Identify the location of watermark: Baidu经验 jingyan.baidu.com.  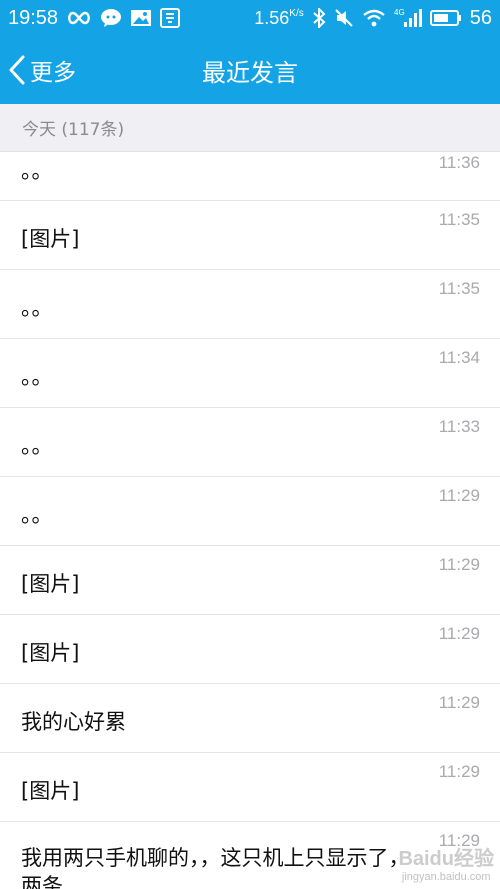
(446, 862).